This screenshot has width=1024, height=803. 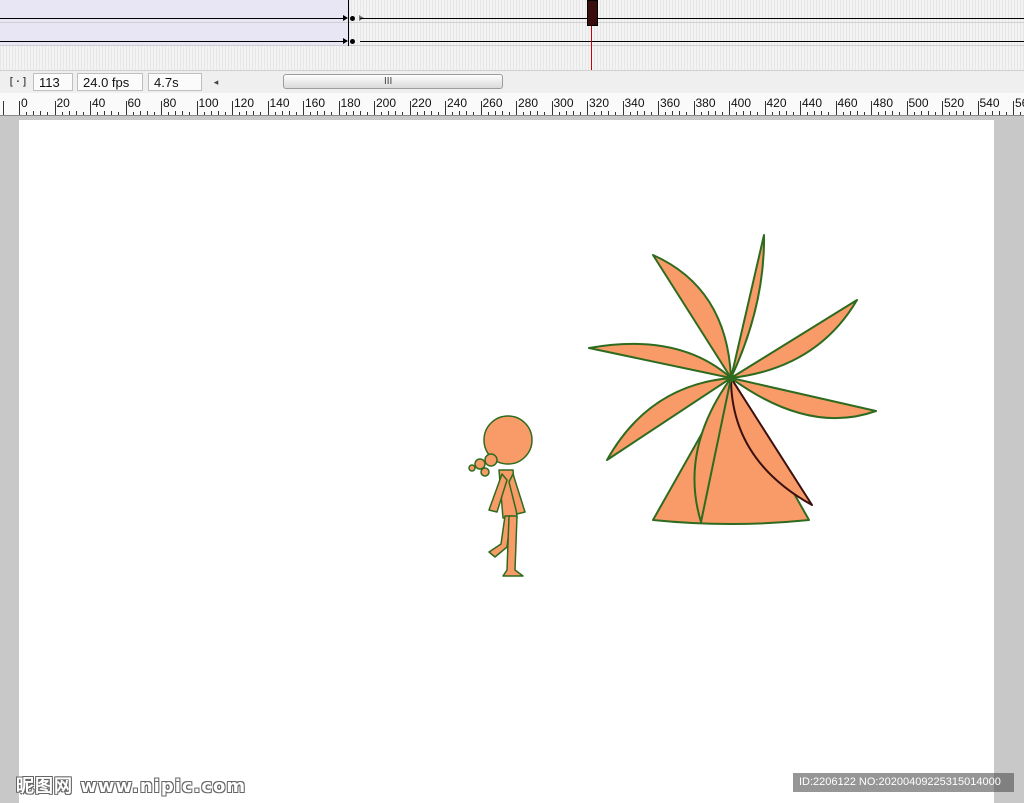 I want to click on ruler-label: 400, so click(x=741, y=103).